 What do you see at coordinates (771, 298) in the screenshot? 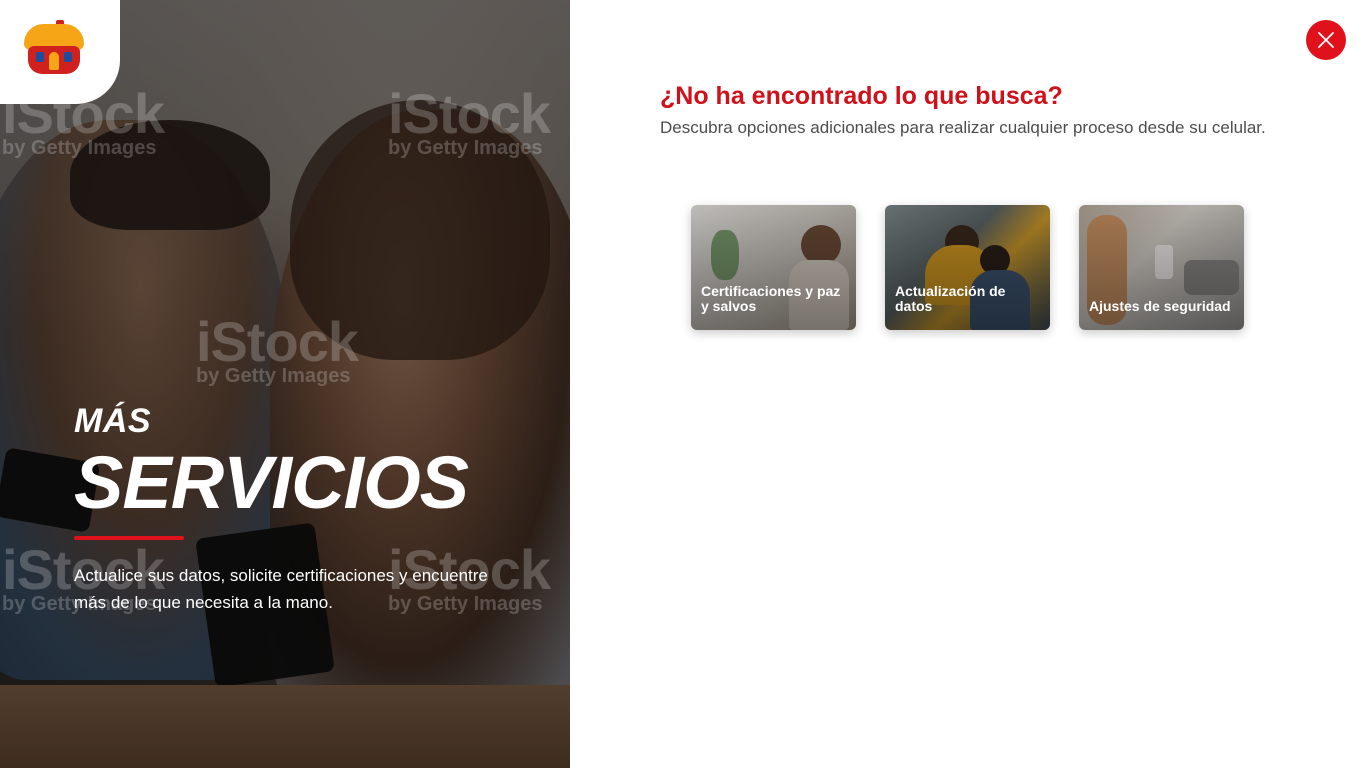
I see `card-label: Certificaciones y paz y salvos` at bounding box center [771, 298].